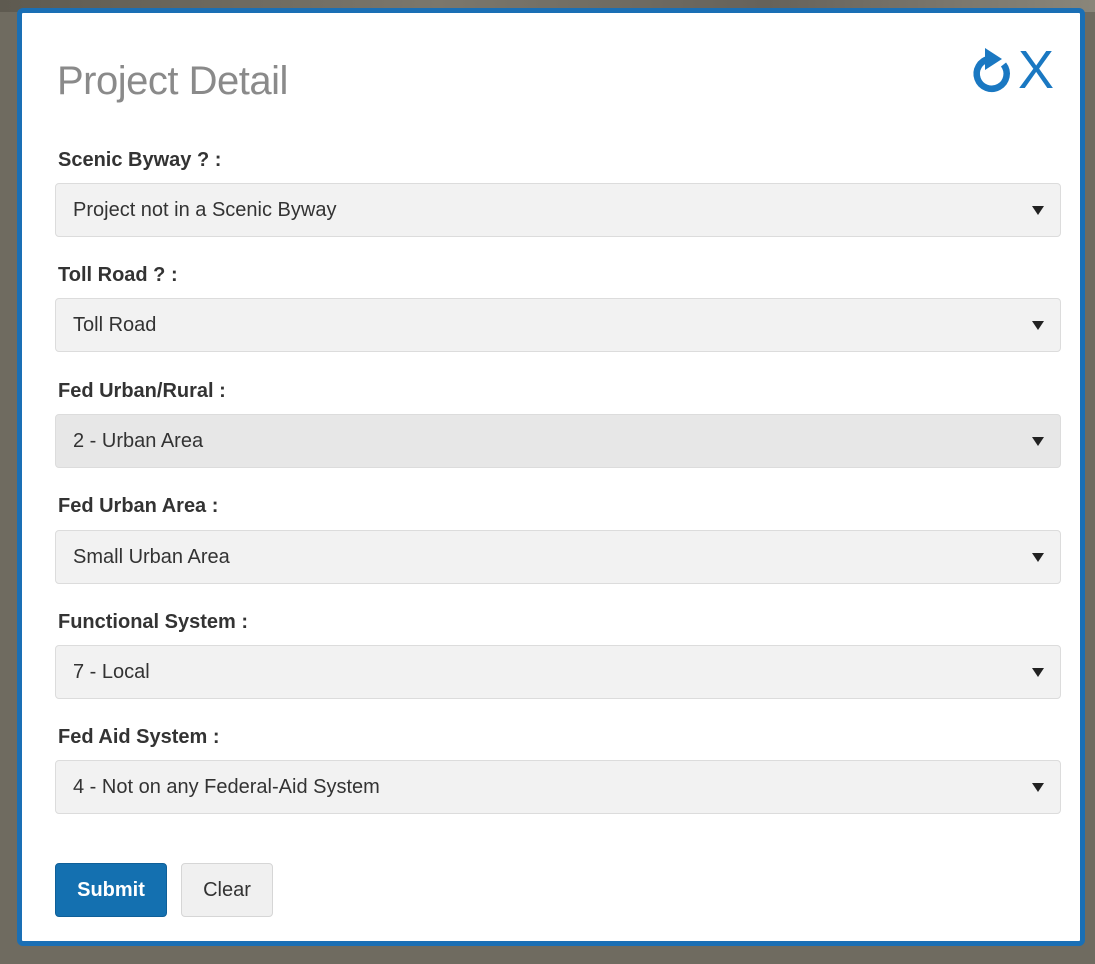 Image resolution: width=1095 pixels, height=964 pixels. I want to click on toll-road-value: Toll Road, so click(115, 325).